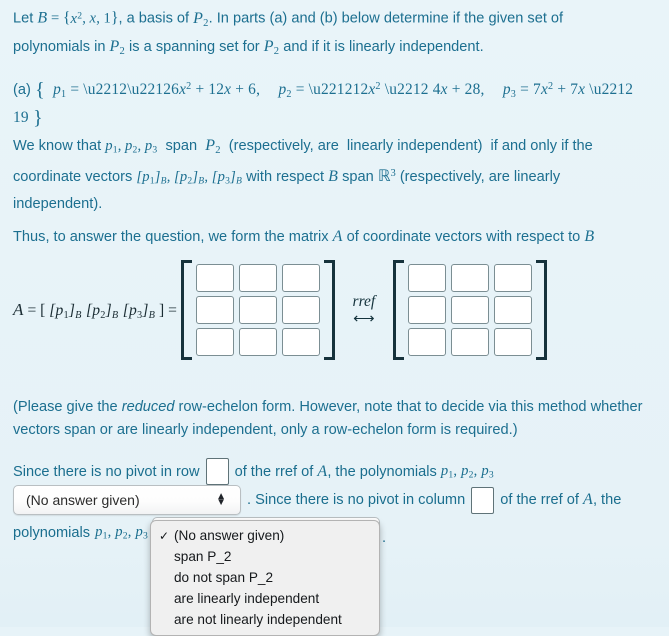 This screenshot has width=669, height=636. What do you see at coordinates (265, 556) in the screenshot?
I see `dropdown-option-1: span P_2` at bounding box center [265, 556].